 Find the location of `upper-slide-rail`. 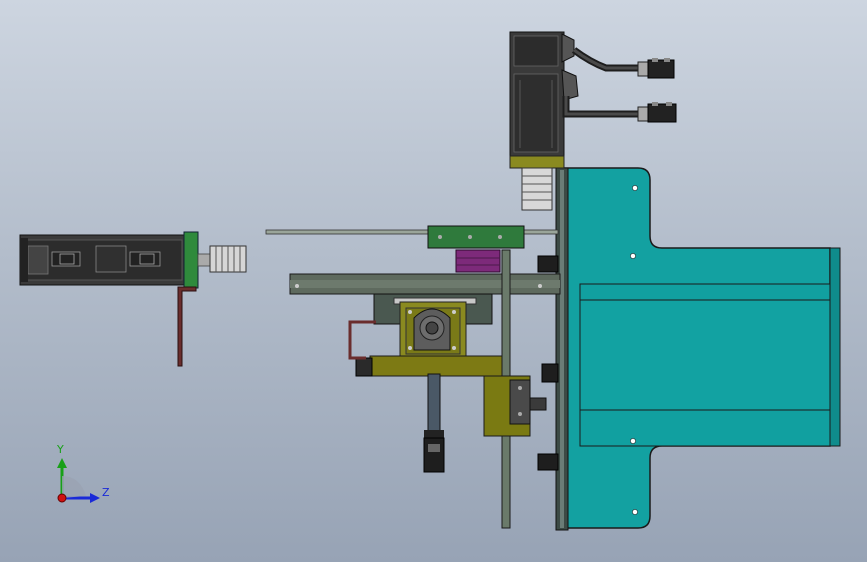

upper-slide-rail is located at coordinates (412, 249).